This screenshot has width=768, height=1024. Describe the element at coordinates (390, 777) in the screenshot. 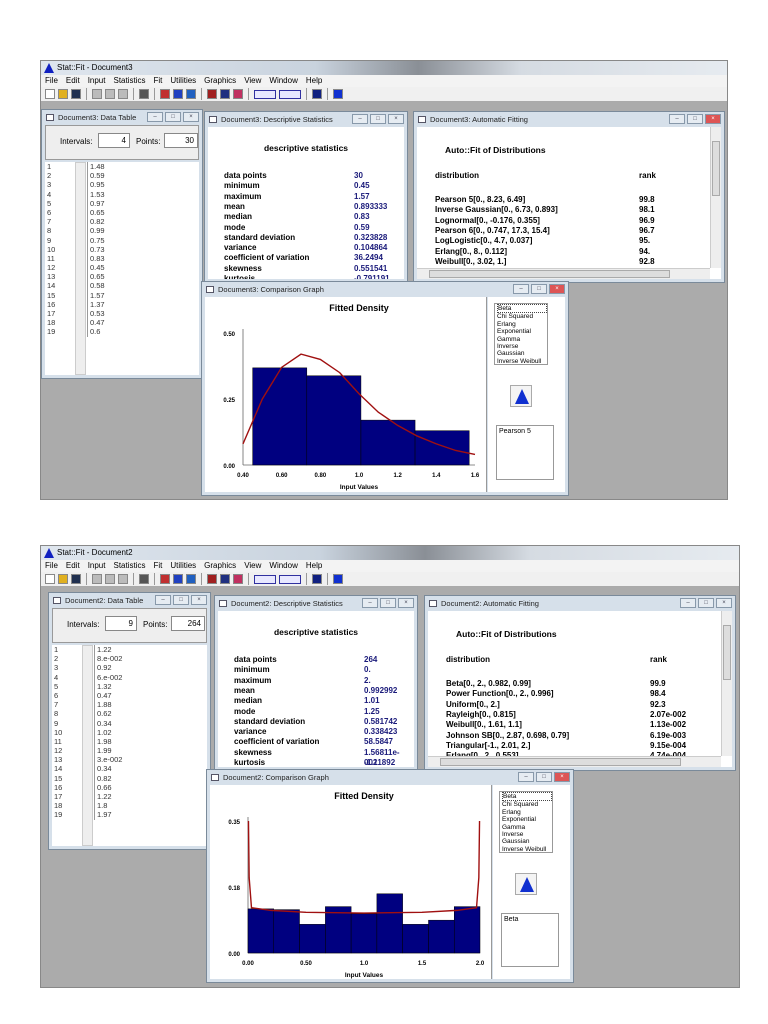

I see `comparison-graph-window-titlebar: Document2: Comparison Graph – □ ×` at that location.